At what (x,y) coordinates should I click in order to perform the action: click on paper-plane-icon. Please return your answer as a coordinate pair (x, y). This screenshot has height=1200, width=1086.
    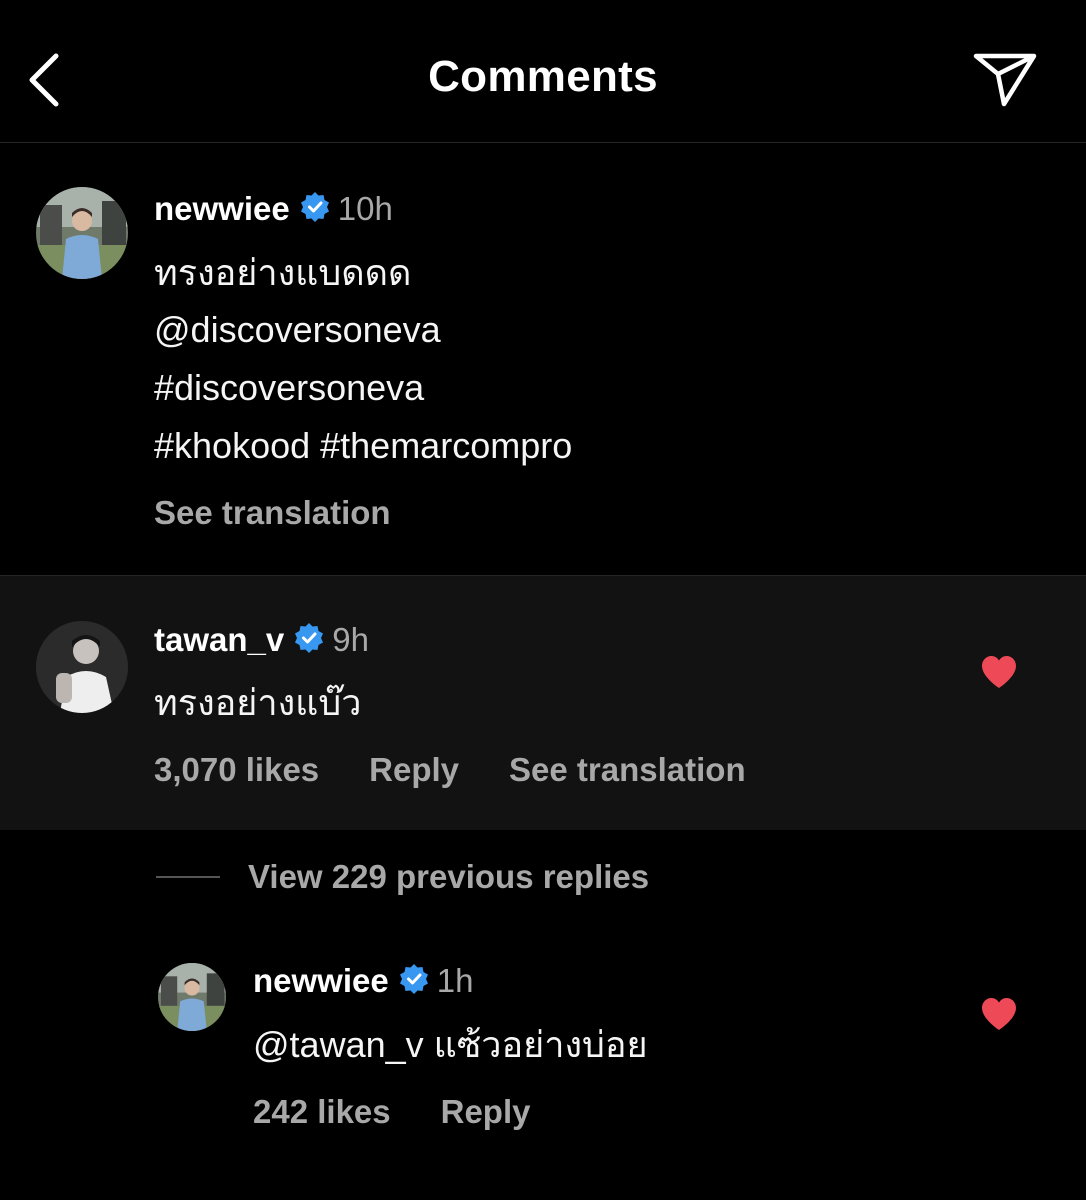
    Looking at the image, I should click on (1005, 80).